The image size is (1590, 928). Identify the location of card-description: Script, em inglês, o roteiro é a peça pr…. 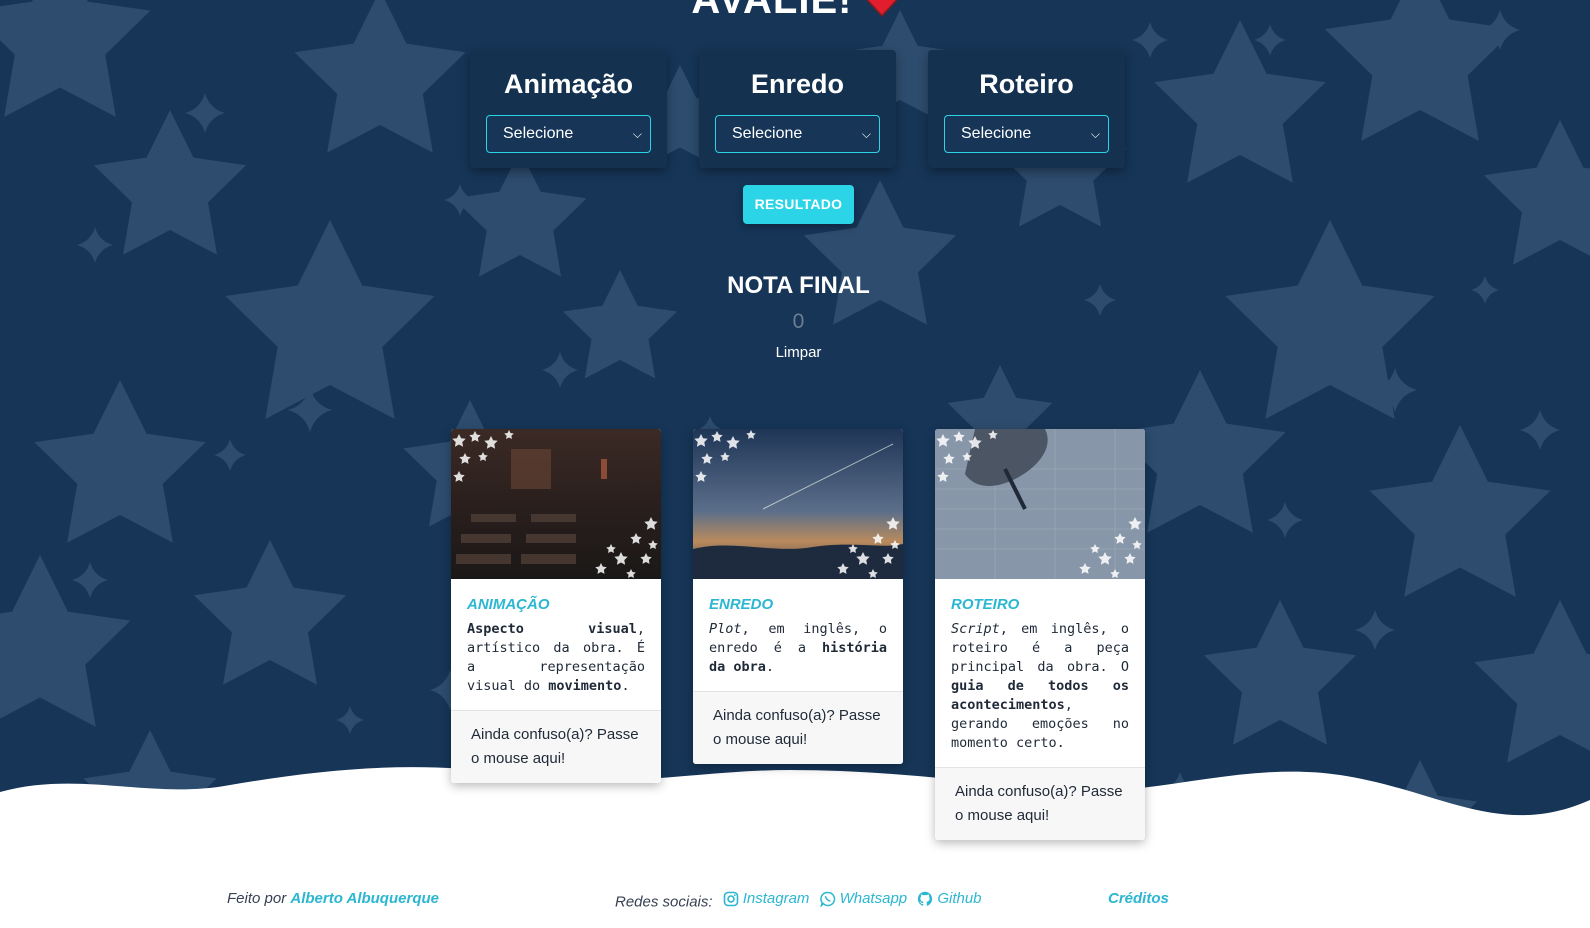
(1040, 686).